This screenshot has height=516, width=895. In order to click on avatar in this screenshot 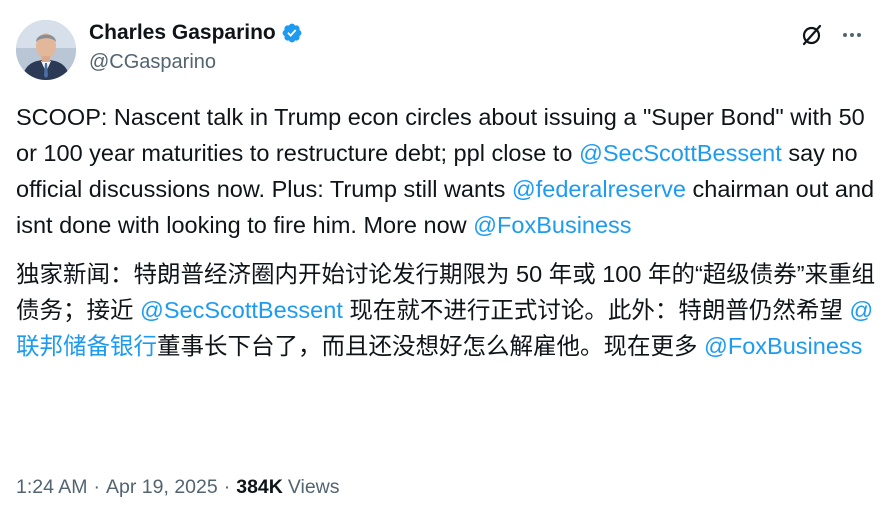, I will do `click(46, 50)`.